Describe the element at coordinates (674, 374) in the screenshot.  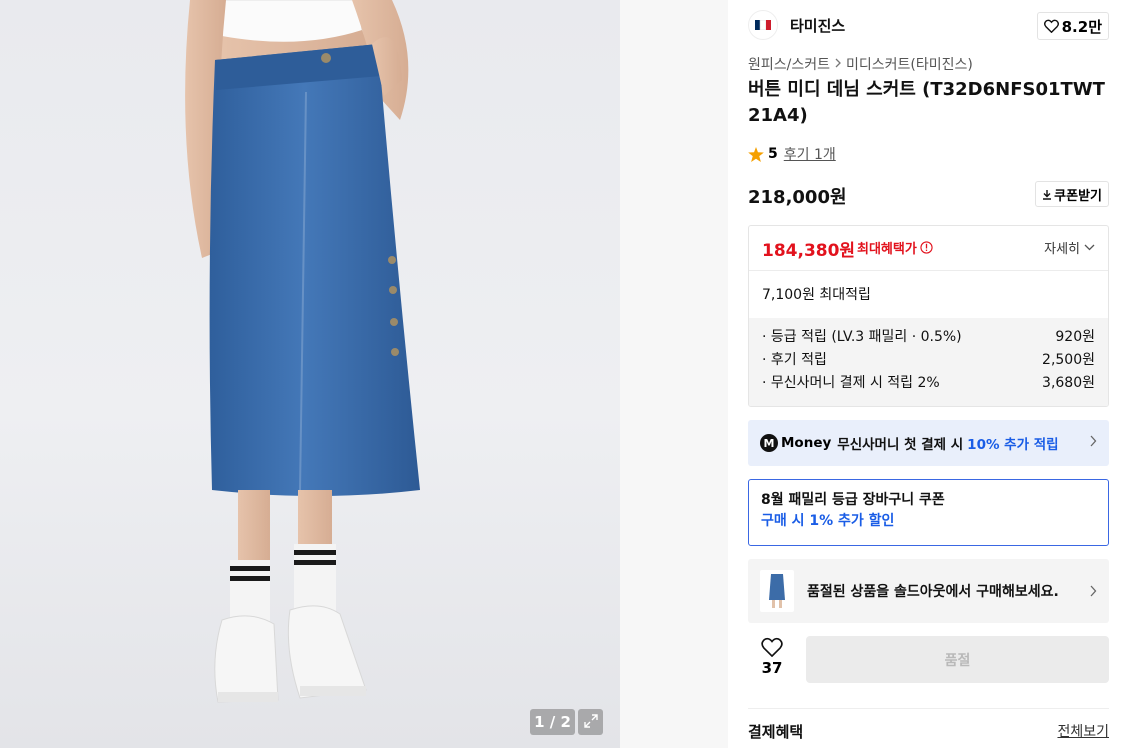
I see `image-side-gutter` at that location.